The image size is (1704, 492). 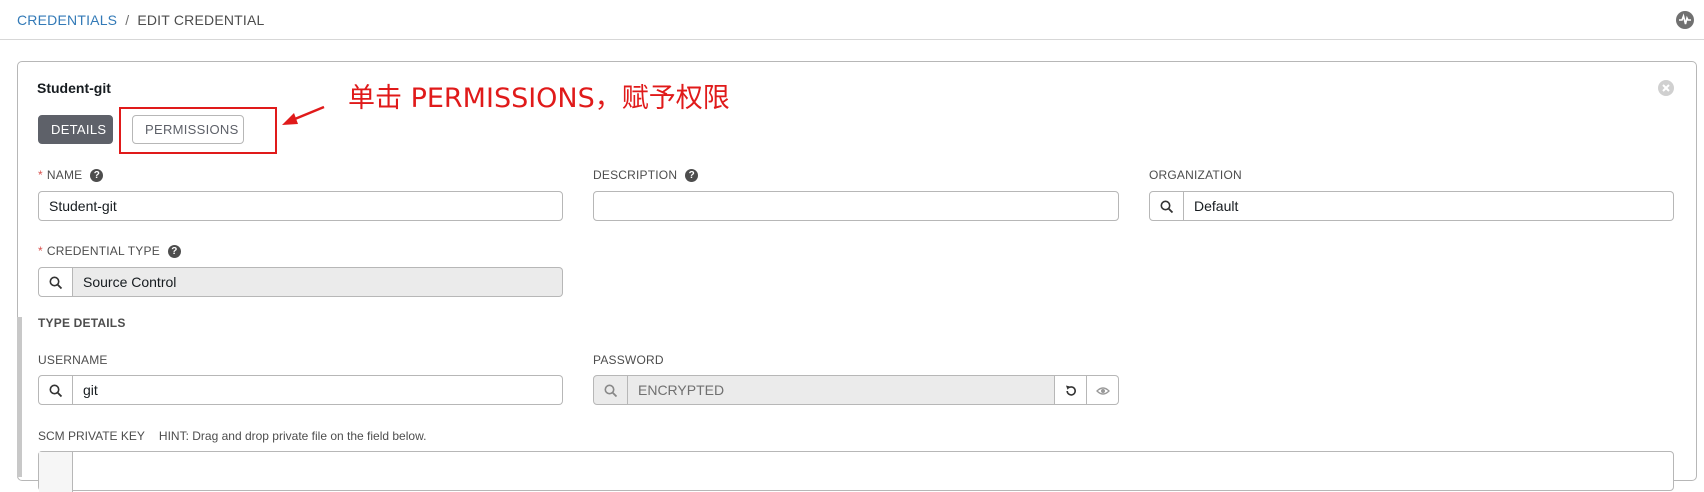 I want to click on password-label: PASSWORD, so click(x=628, y=360).